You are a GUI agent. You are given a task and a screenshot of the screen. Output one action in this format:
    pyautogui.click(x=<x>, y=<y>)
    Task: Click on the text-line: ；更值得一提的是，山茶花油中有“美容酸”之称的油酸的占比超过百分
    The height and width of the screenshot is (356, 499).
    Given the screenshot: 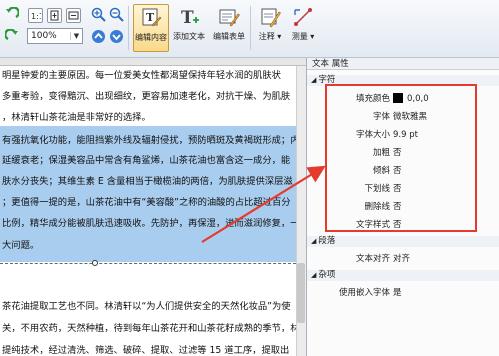 What is the action you would take?
    pyautogui.click(x=146, y=203)
    